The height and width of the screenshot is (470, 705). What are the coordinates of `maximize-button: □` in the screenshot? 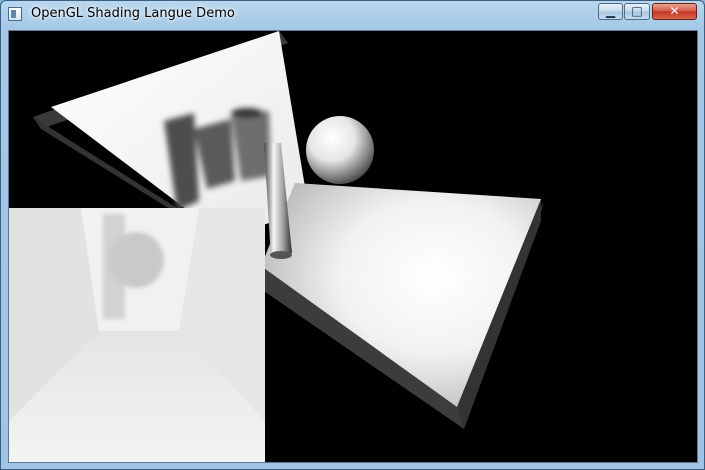 It's located at (637, 11).